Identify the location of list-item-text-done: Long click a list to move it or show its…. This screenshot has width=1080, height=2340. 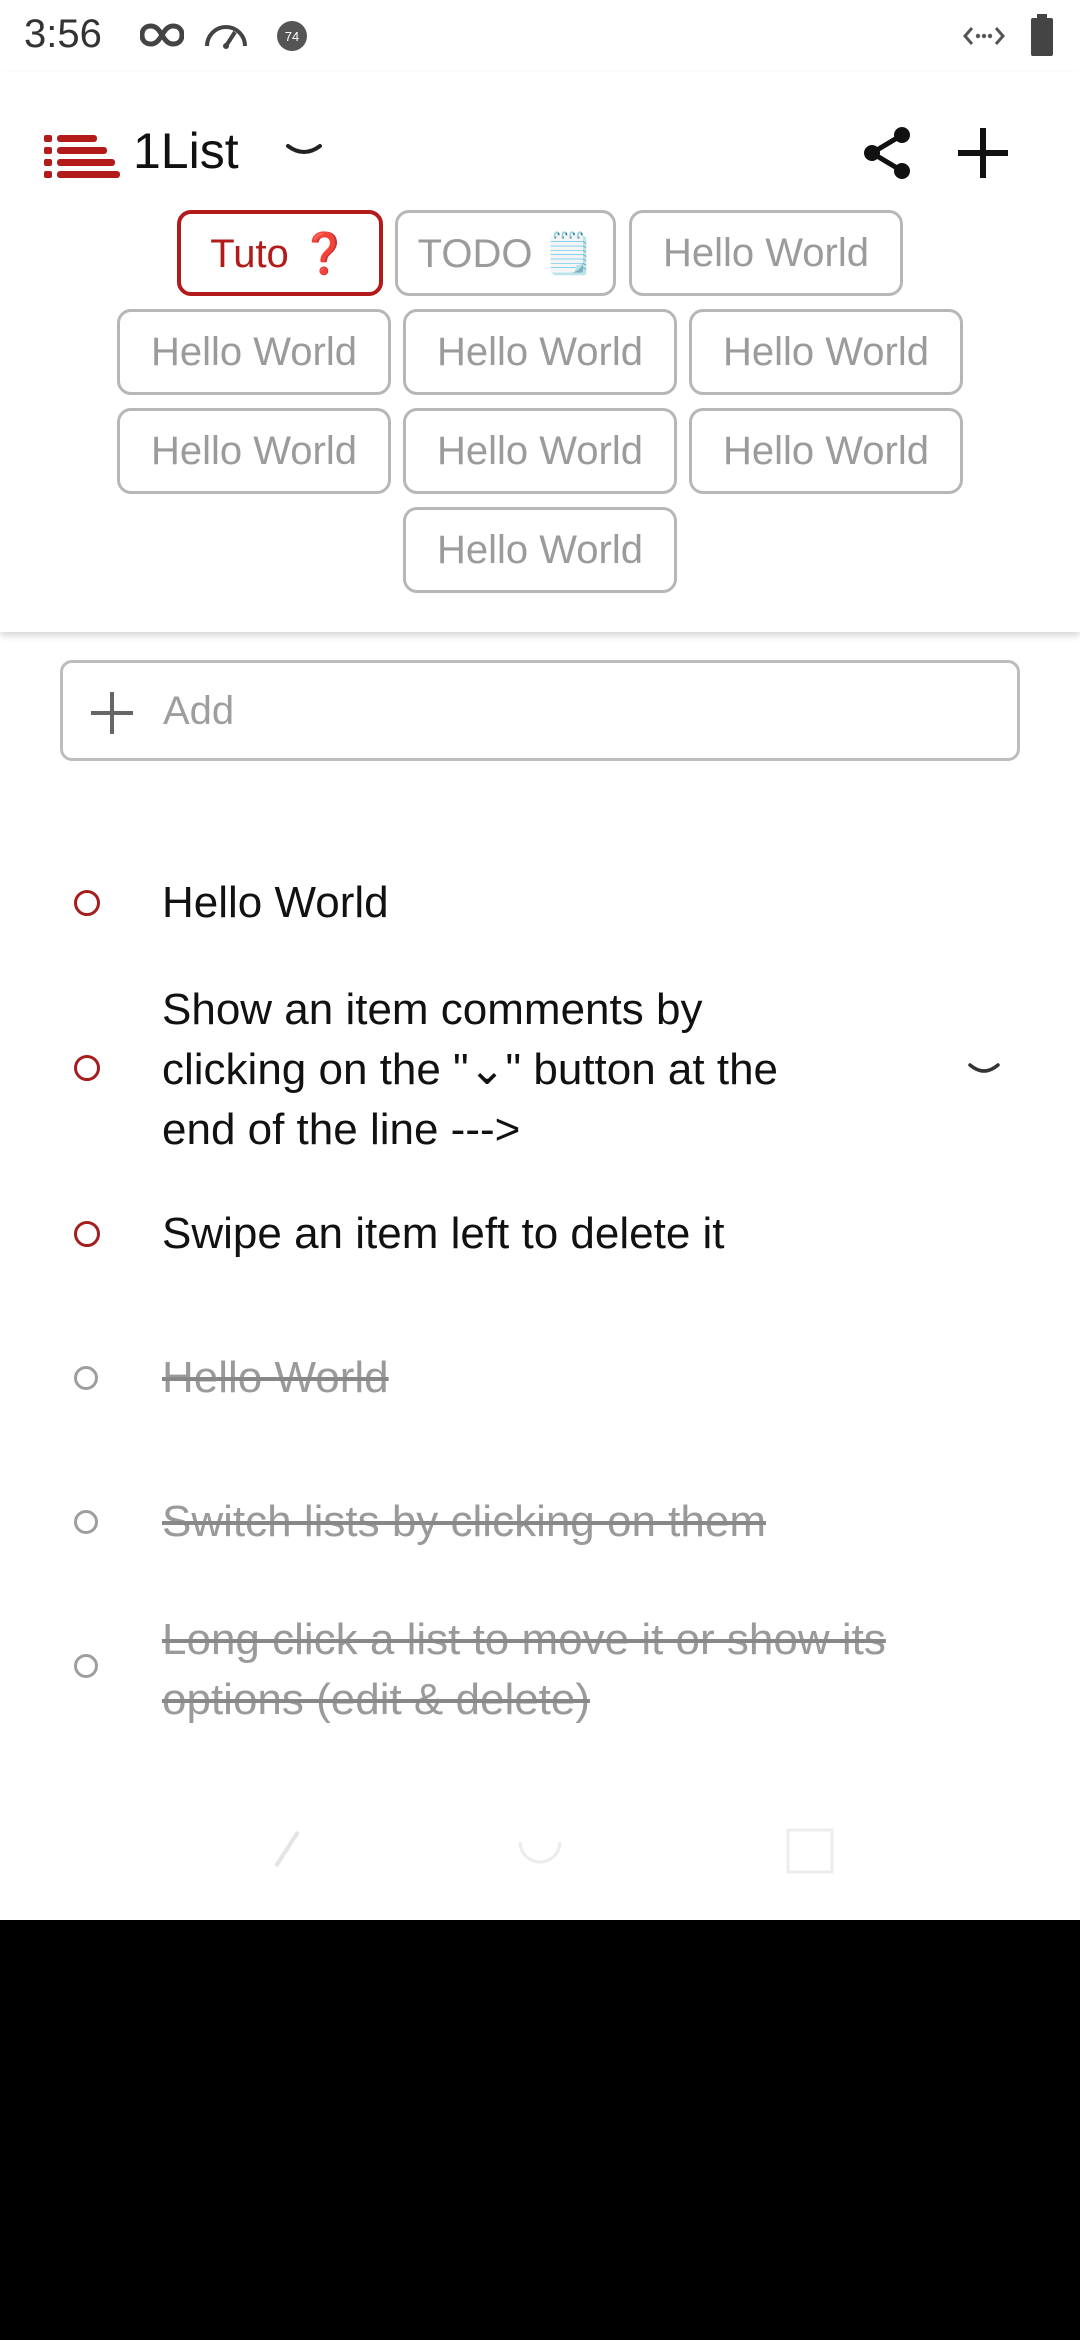
(524, 1670).